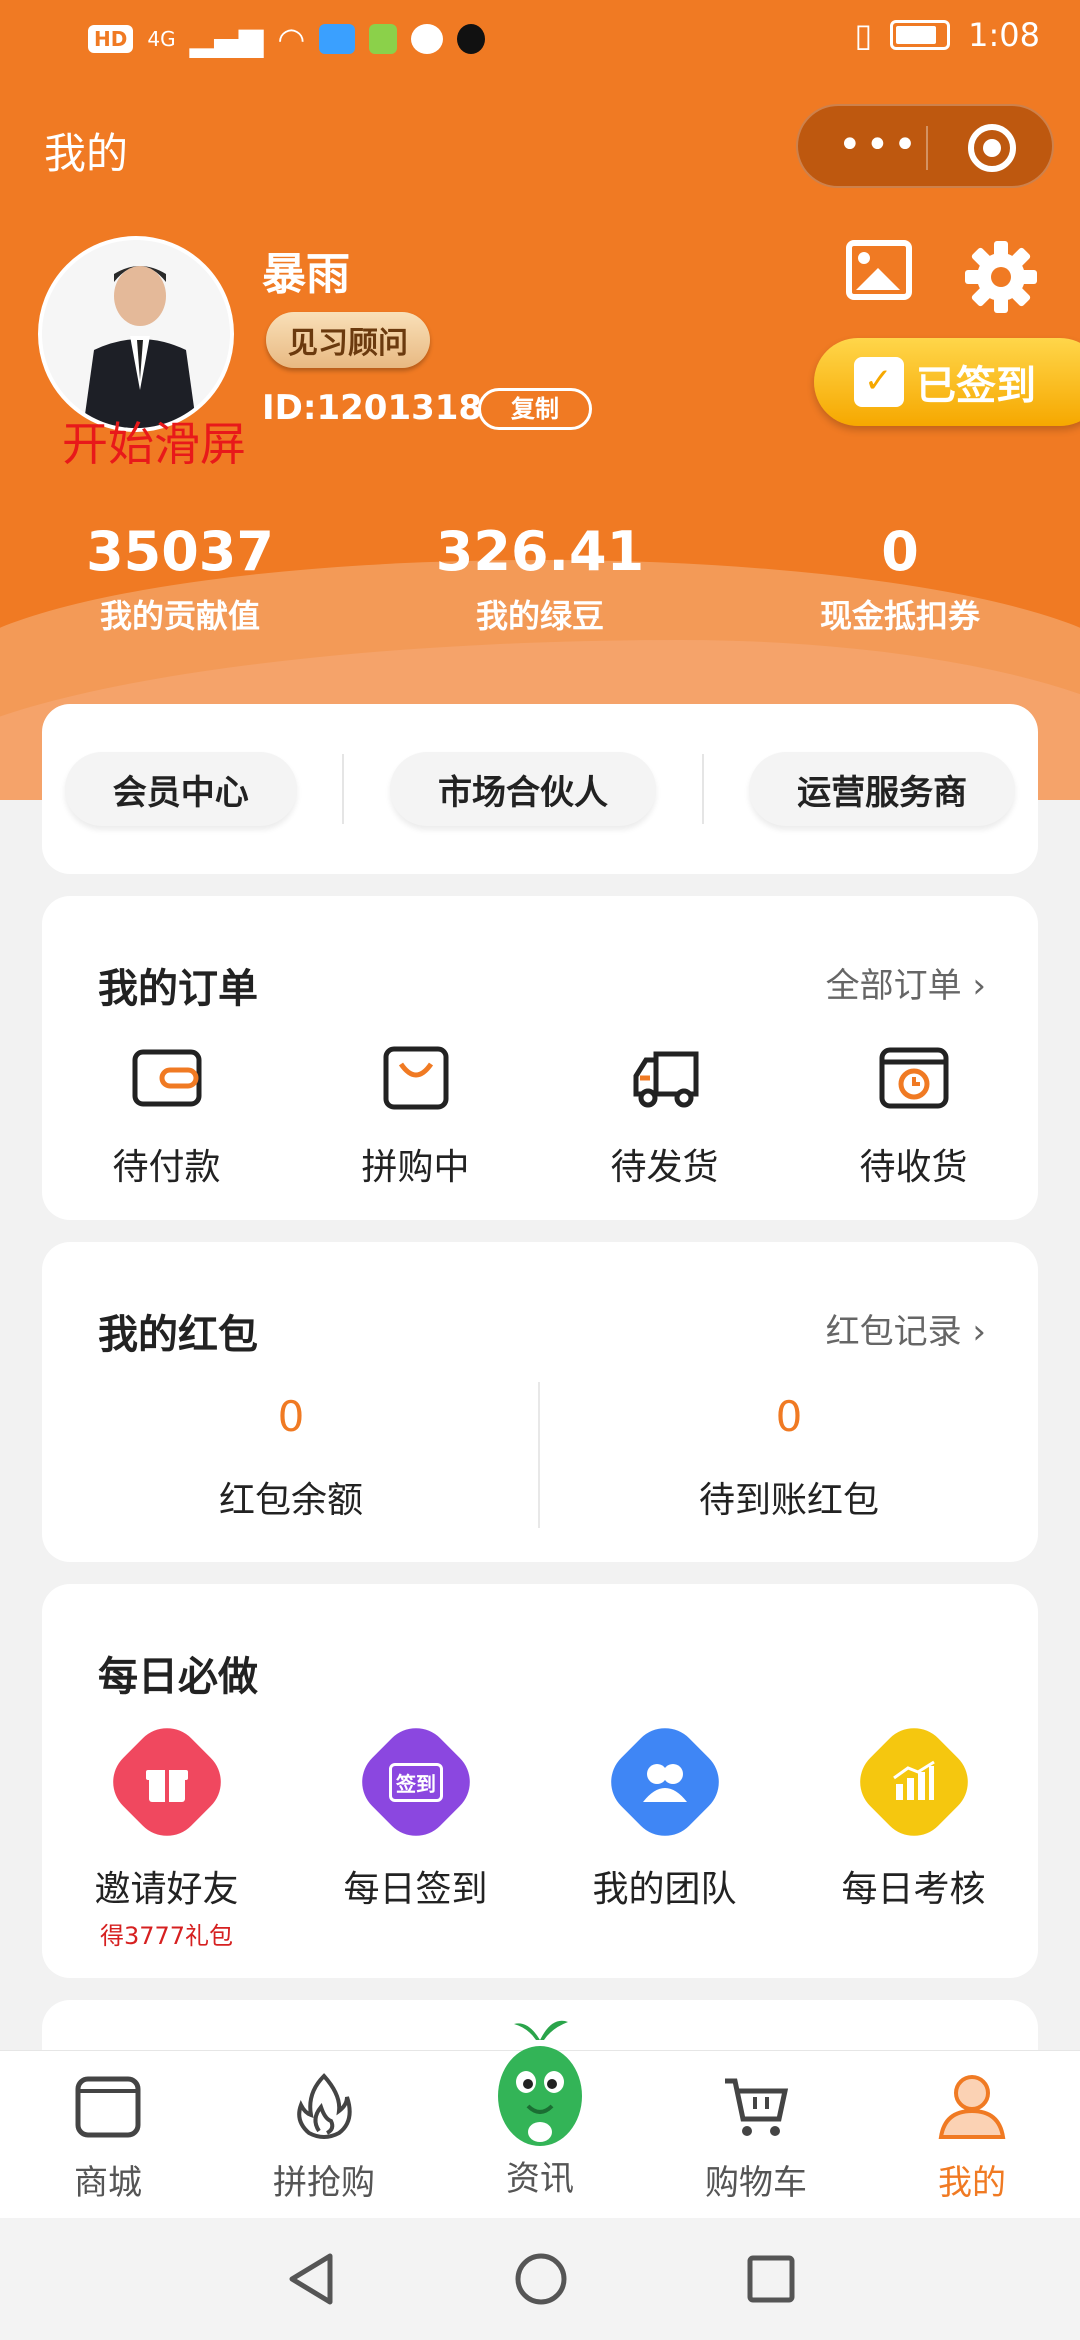 The image size is (1080, 2340). I want to click on role-badge: 见习顾问, so click(348, 340).